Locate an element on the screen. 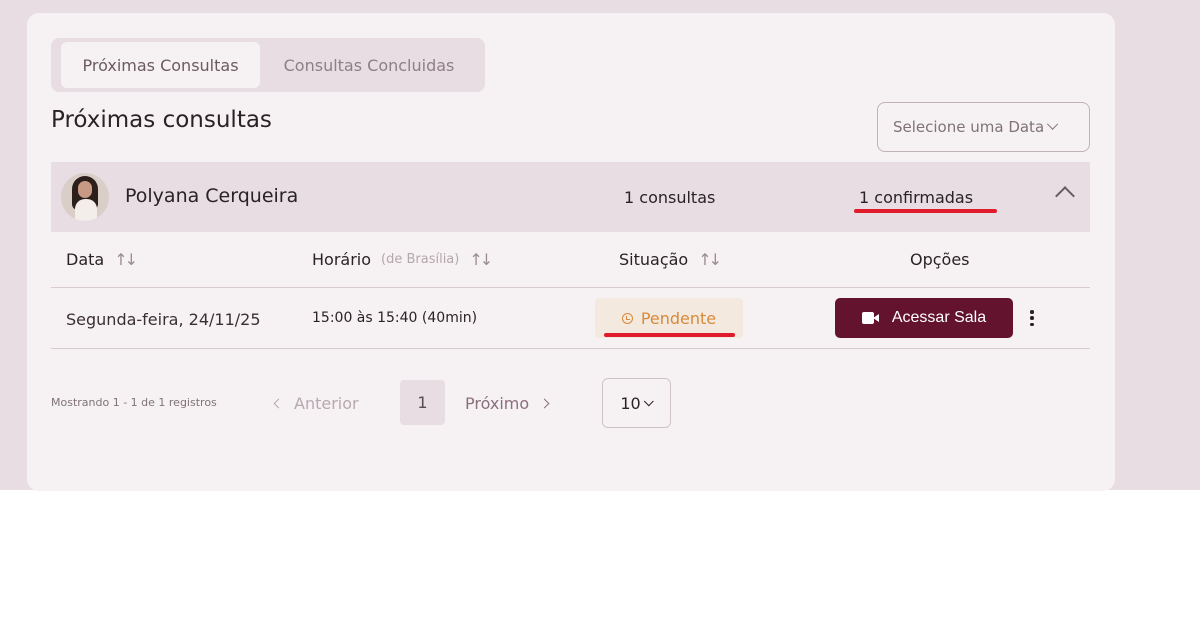 This screenshot has width=1200, height=643. pagination-next: Próximo is located at coordinates (507, 403).